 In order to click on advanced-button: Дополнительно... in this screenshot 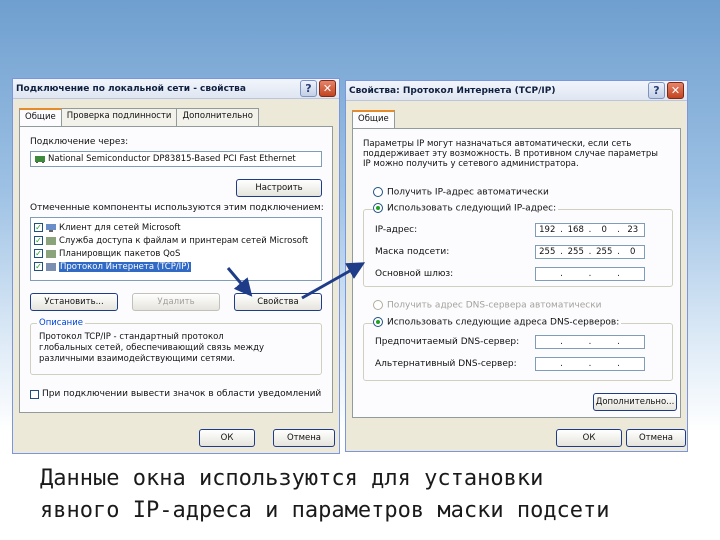, I will do `click(635, 402)`.